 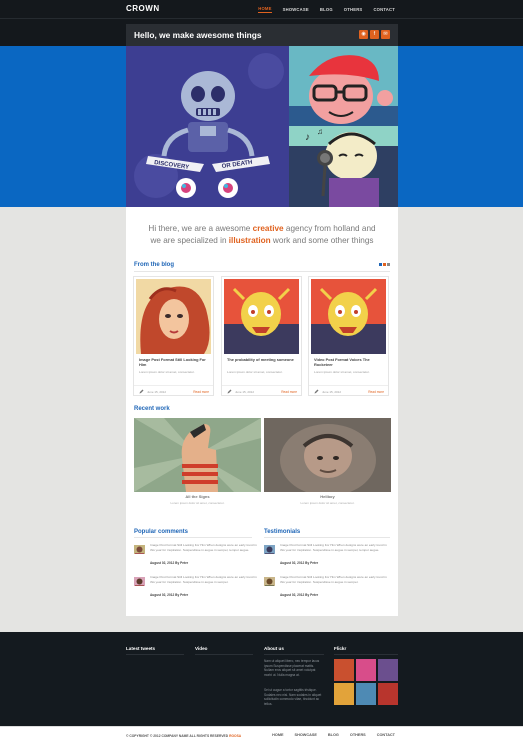 What do you see at coordinates (343, 166) in the screenshot?
I see `hero-illustration-singer: ♪ ♫` at bounding box center [343, 166].